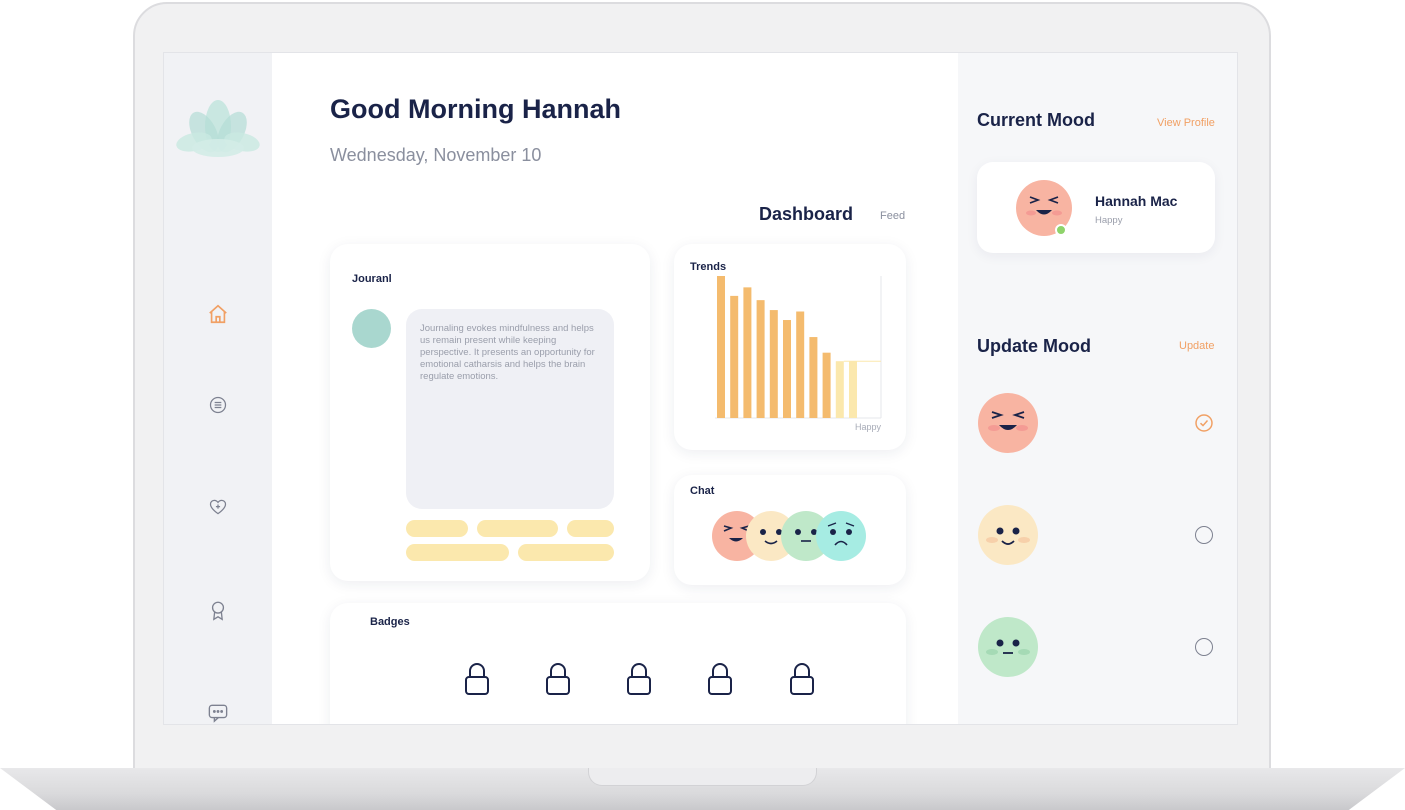  I want to click on sidebar-item-badges, so click(218, 611).